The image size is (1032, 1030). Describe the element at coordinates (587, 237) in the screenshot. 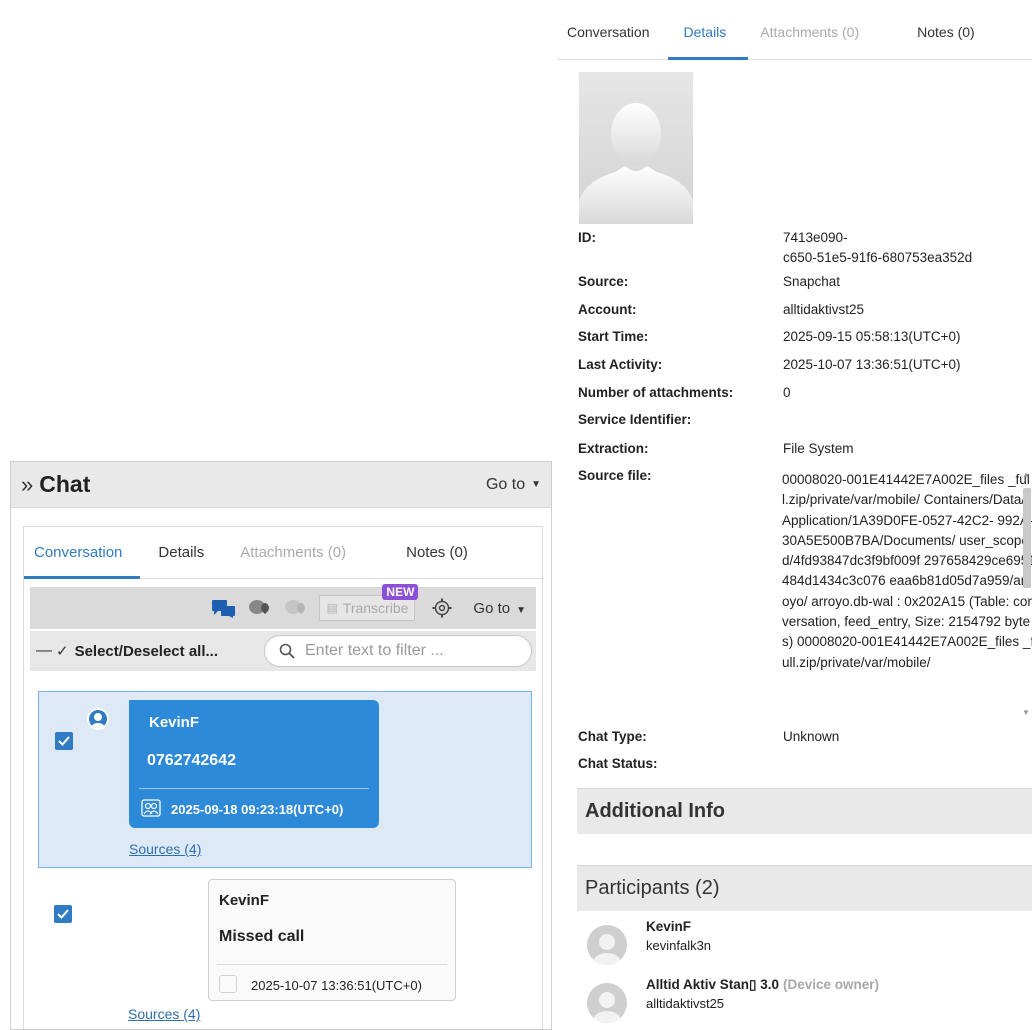

I see `detail-label: ID:` at that location.